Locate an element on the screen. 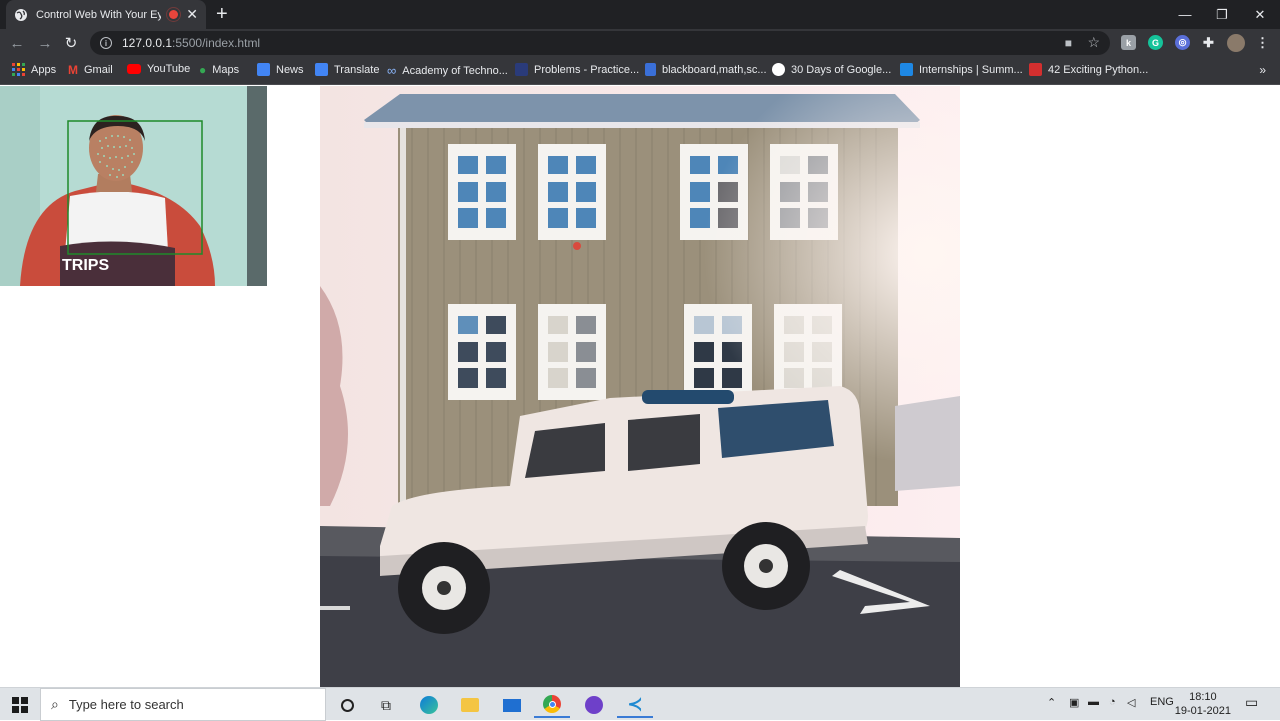 The image size is (1280, 721). extensions-puzzle-icon: ✚ is located at coordinates (1208, 42).